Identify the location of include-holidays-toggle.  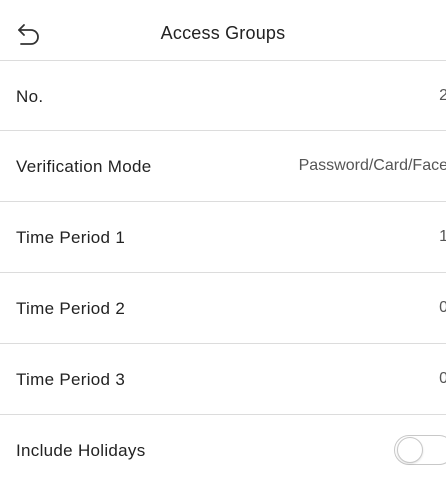
(420, 450).